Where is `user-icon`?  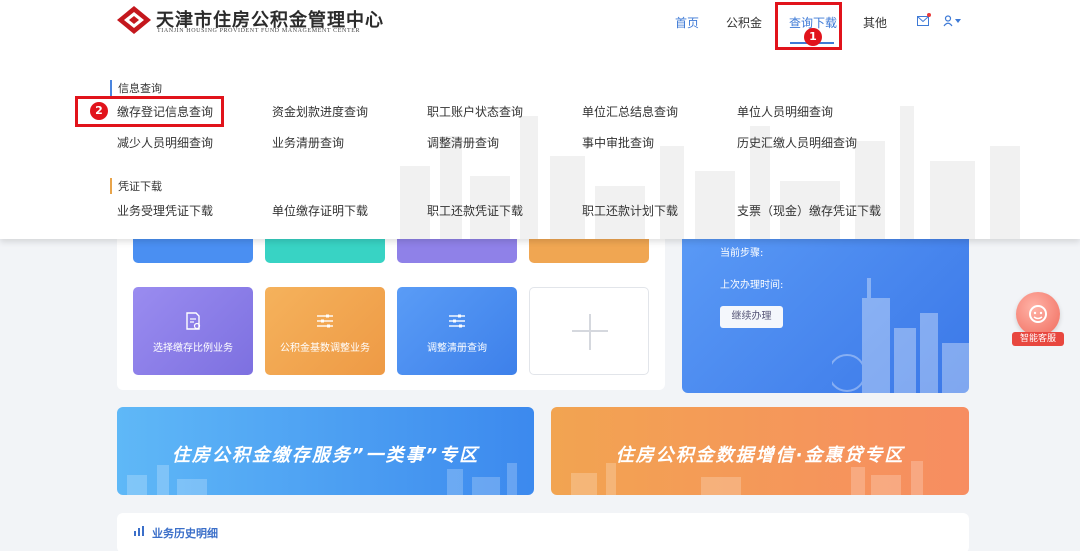
user-icon is located at coordinates (952, 21).